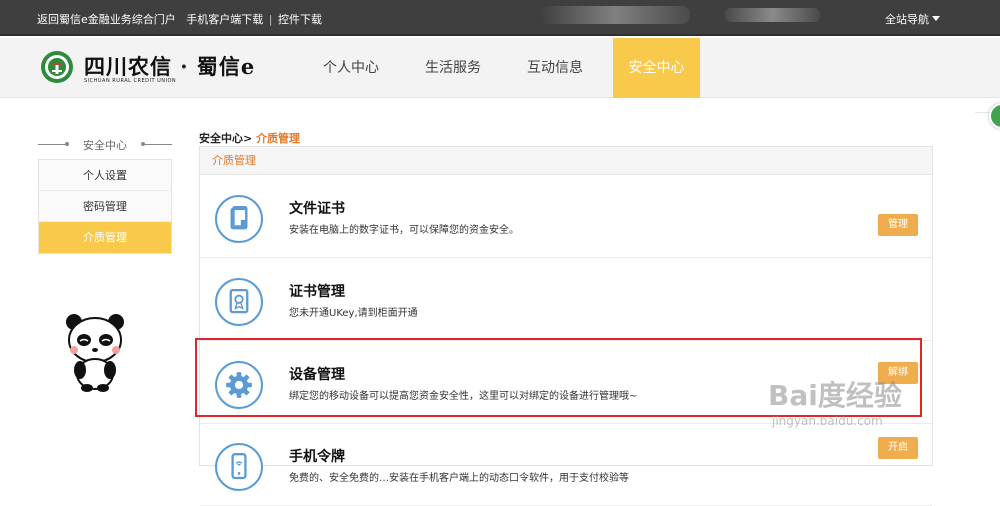  I want to click on top-bar: 返回蜀信e金融业务综合门户 手机客户端下载 | 控件下载 全站导航, so click(500, 18).